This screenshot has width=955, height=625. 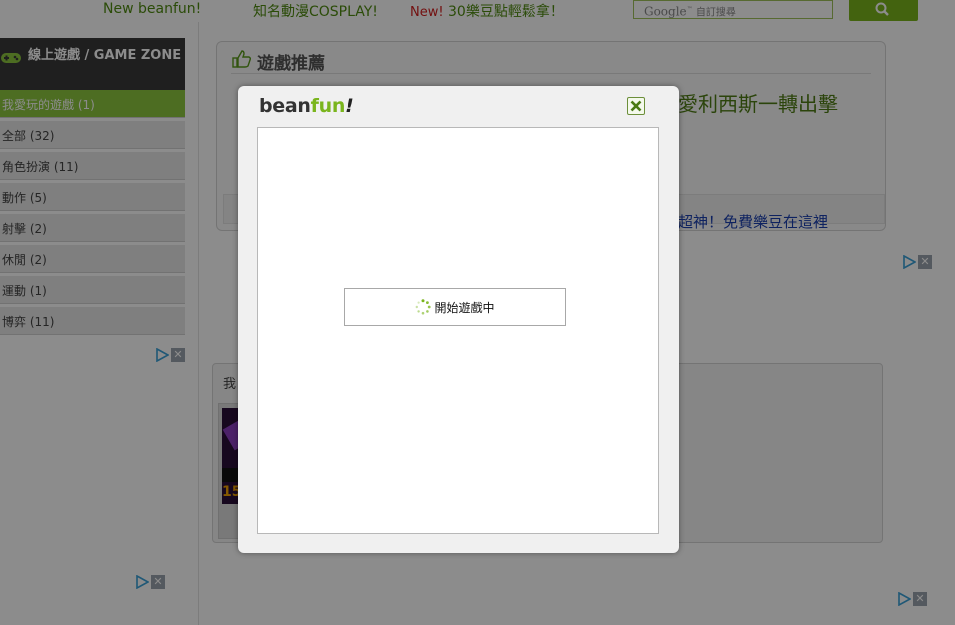 What do you see at coordinates (464, 307) in the screenshot?
I see `loading-text: 開始遊戲中` at bounding box center [464, 307].